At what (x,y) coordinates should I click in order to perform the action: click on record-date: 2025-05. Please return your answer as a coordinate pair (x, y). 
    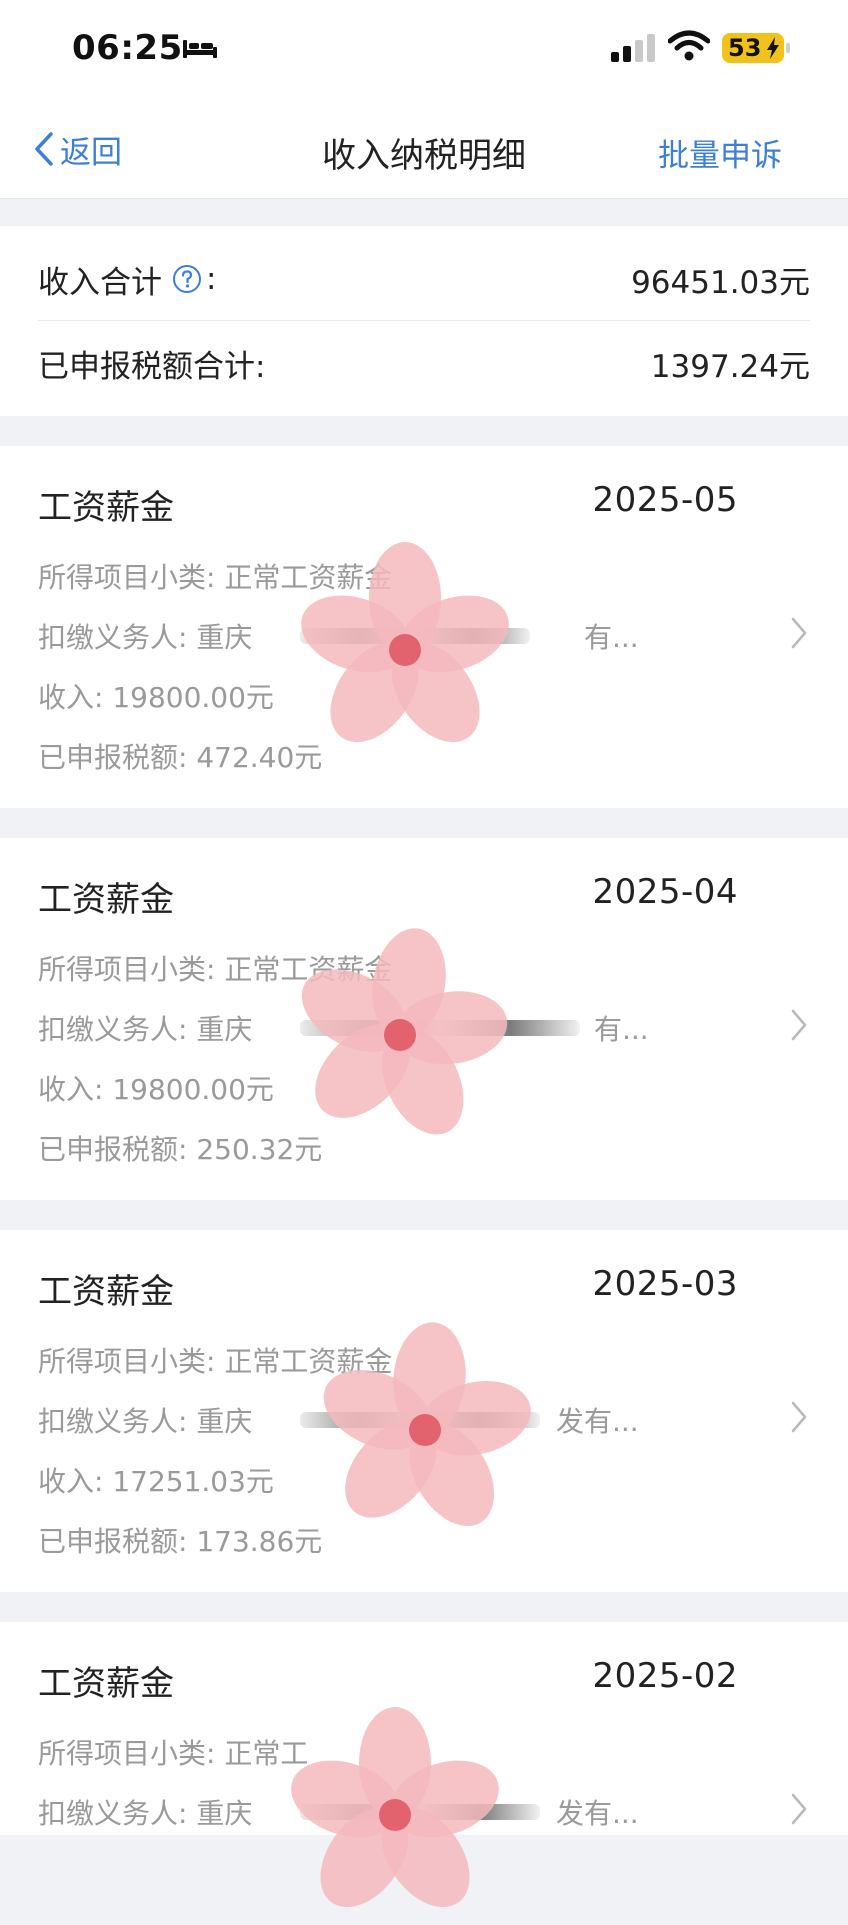
    Looking at the image, I should click on (665, 500).